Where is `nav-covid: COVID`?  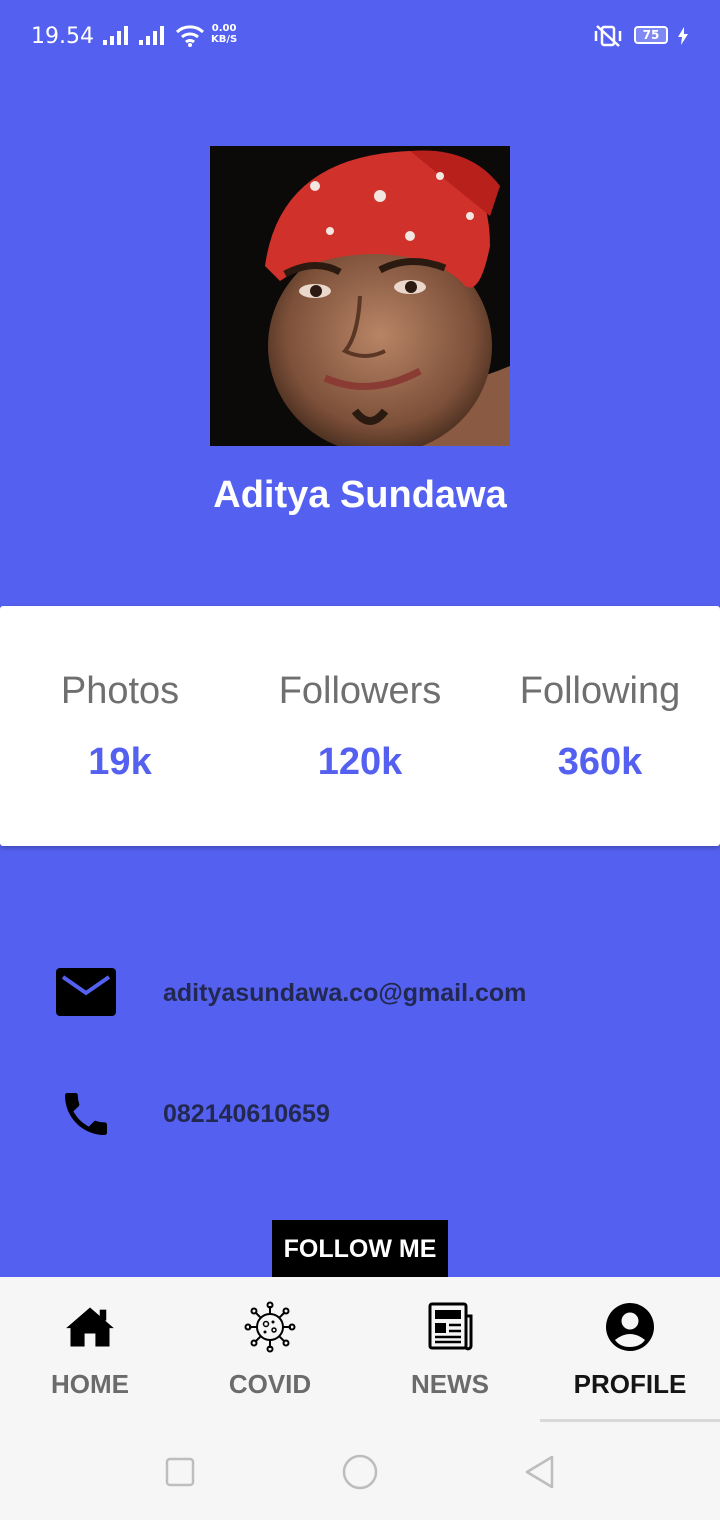 nav-covid: COVID is located at coordinates (270, 1349).